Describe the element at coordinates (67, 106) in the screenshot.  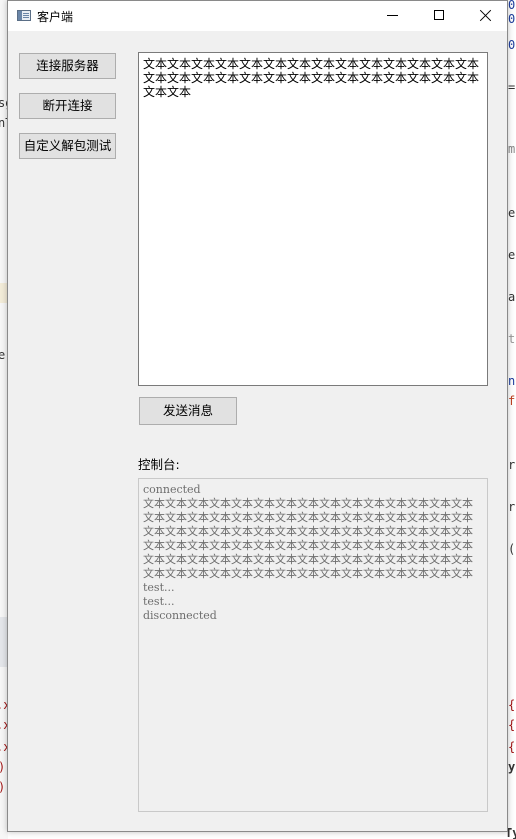
I see `disconnect-button: 断开连接` at that location.